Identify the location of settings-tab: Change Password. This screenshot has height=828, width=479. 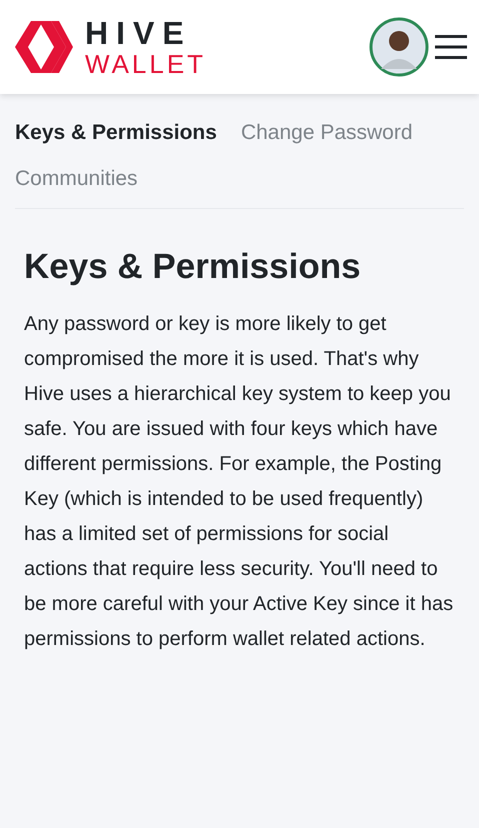
(326, 133).